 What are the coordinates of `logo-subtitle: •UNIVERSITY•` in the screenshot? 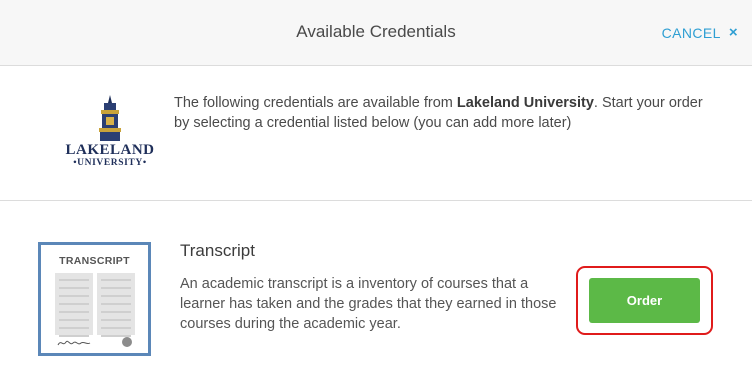 It's located at (110, 163).